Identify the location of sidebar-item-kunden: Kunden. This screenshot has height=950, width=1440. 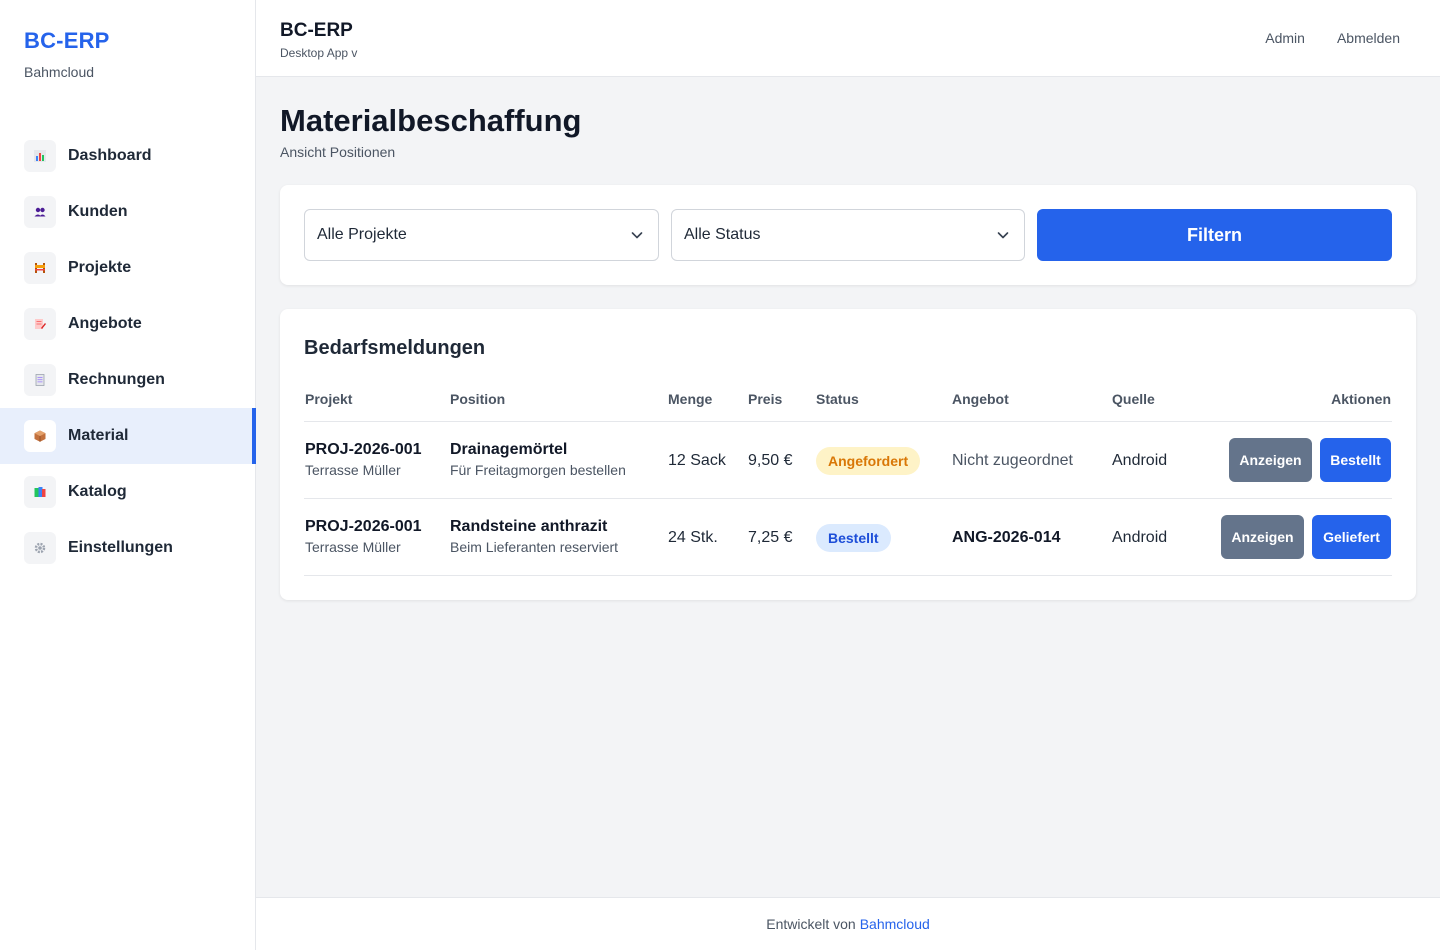
(127, 212).